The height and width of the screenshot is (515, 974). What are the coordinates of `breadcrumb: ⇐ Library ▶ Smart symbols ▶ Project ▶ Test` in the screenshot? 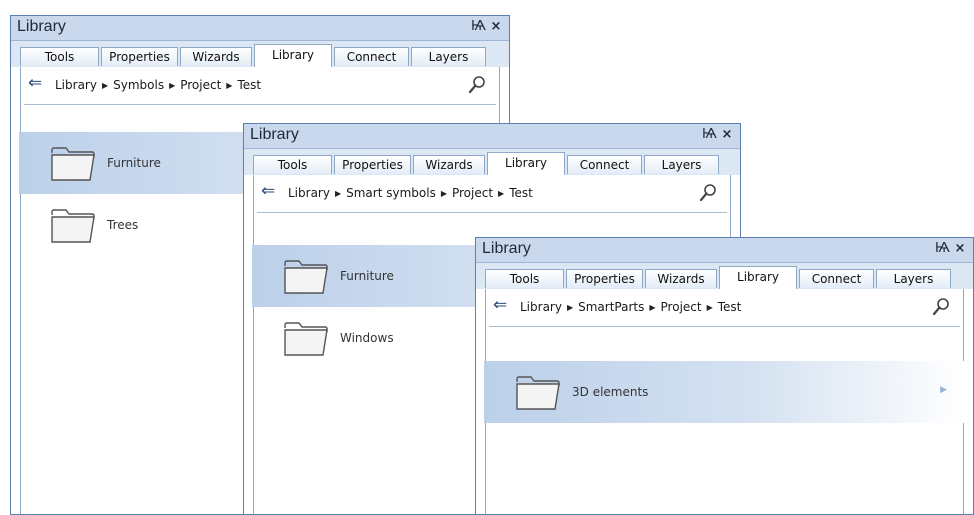 It's located at (492, 192).